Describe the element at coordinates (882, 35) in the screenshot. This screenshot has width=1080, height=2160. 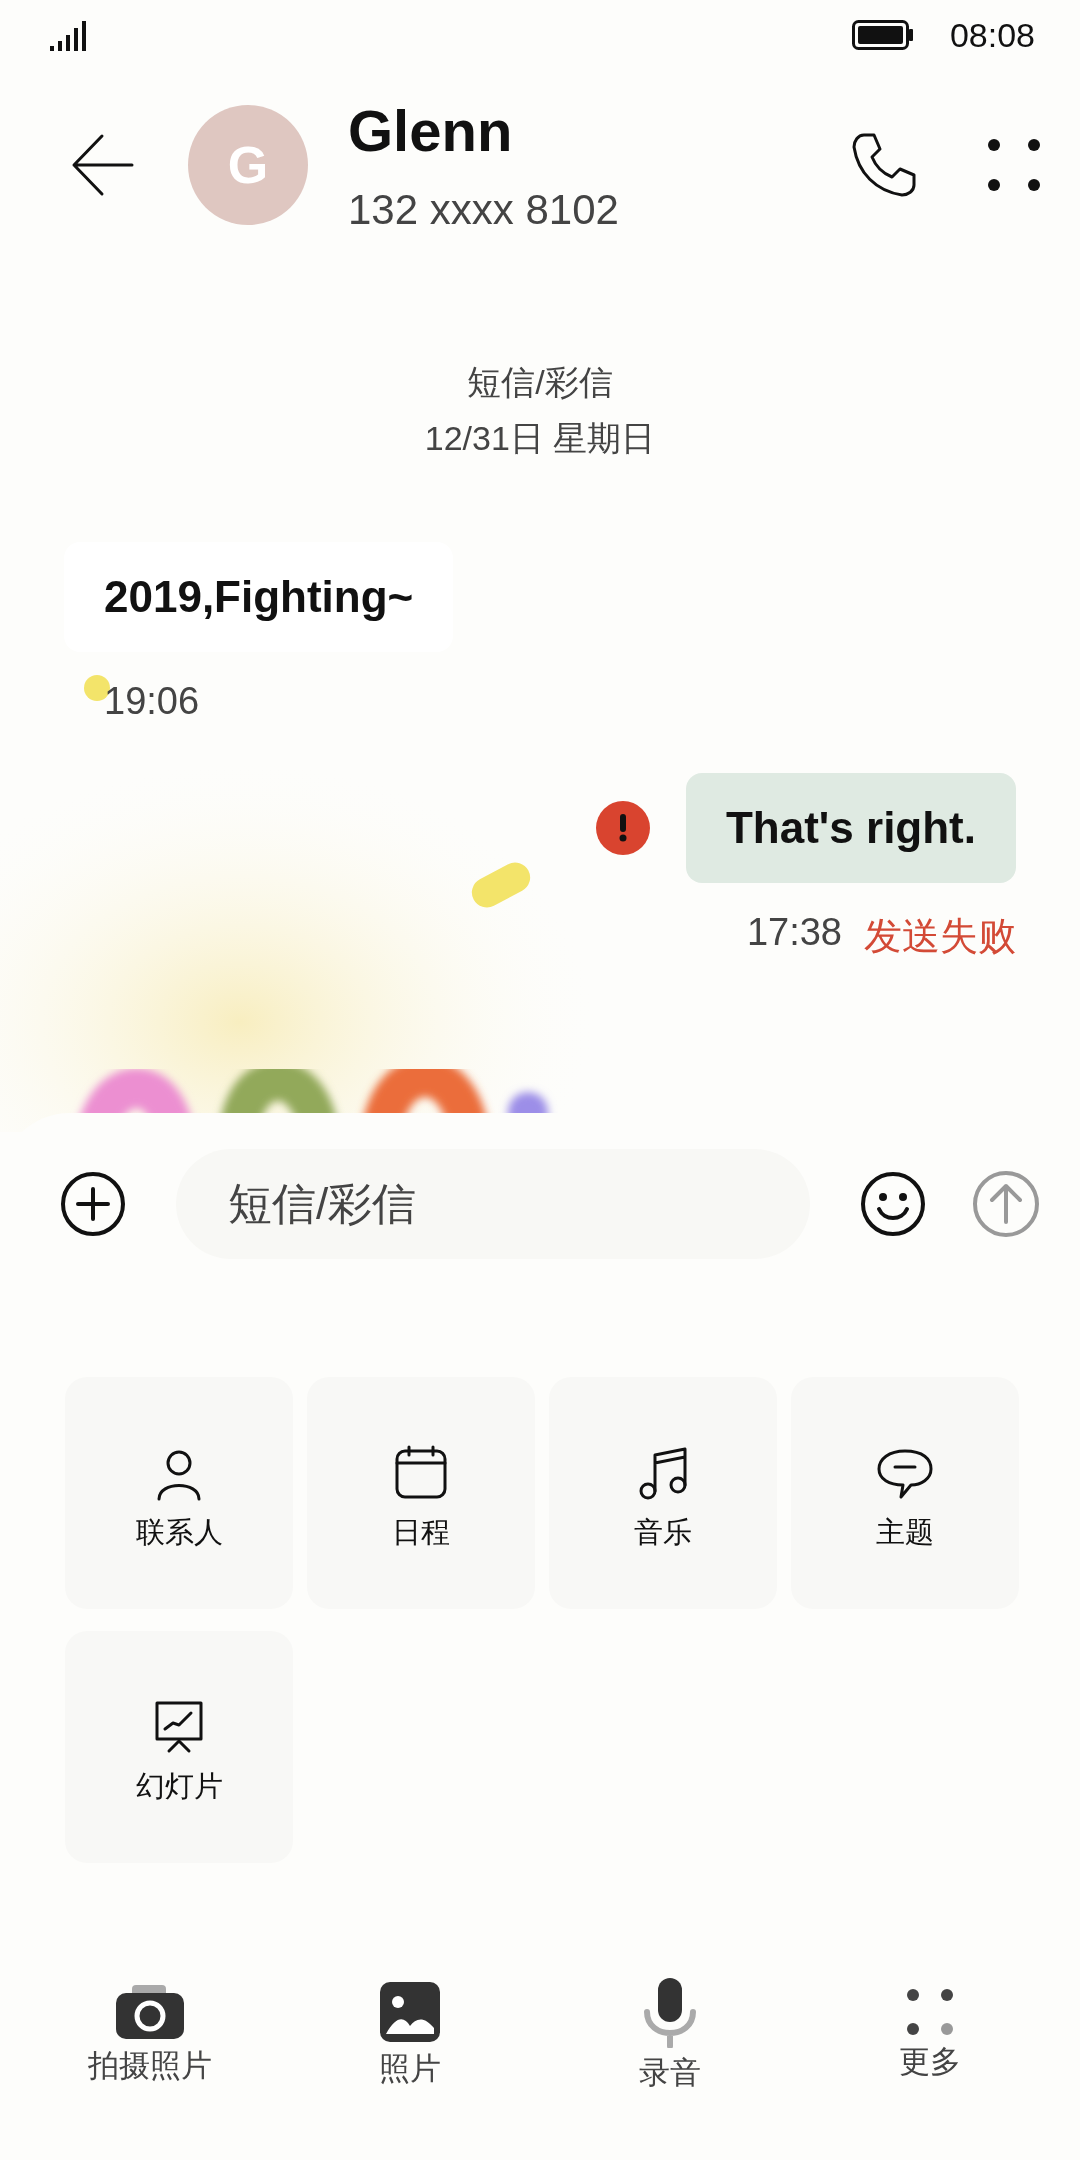
I see `battery-icon` at that location.